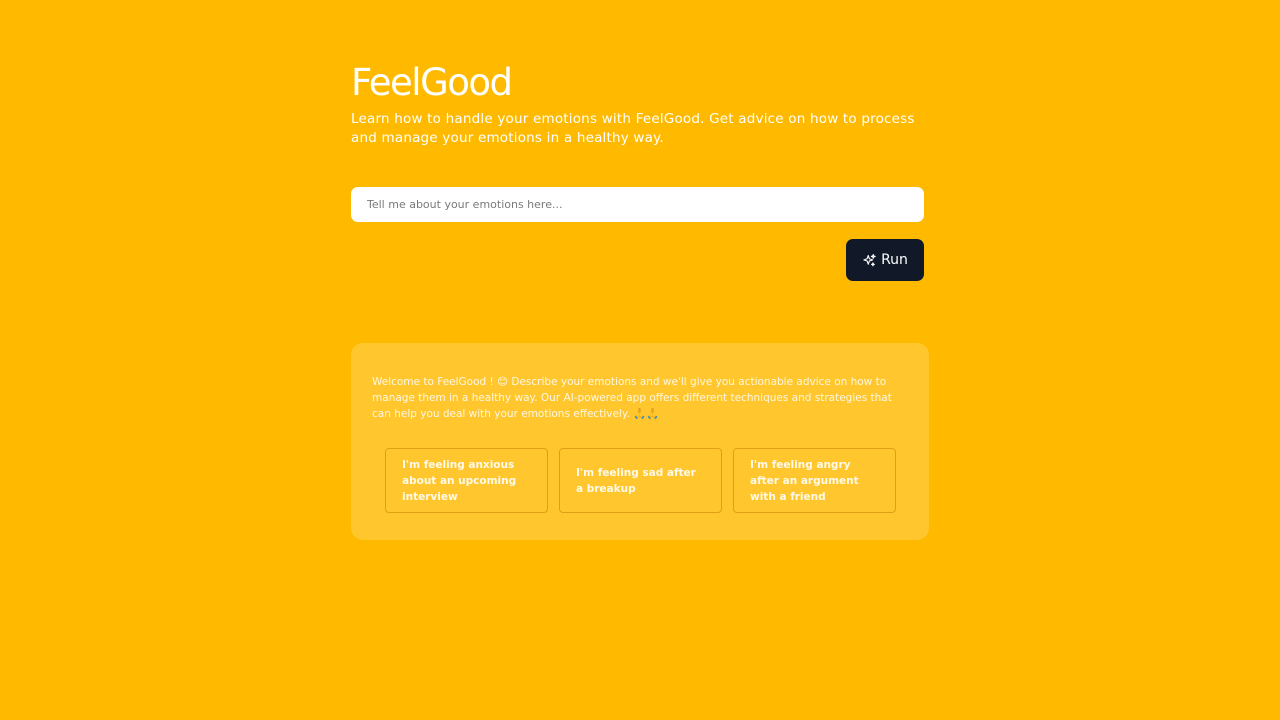 The image size is (1280, 720). Describe the element at coordinates (869, 259) in the screenshot. I see `sparkles-icon` at that location.